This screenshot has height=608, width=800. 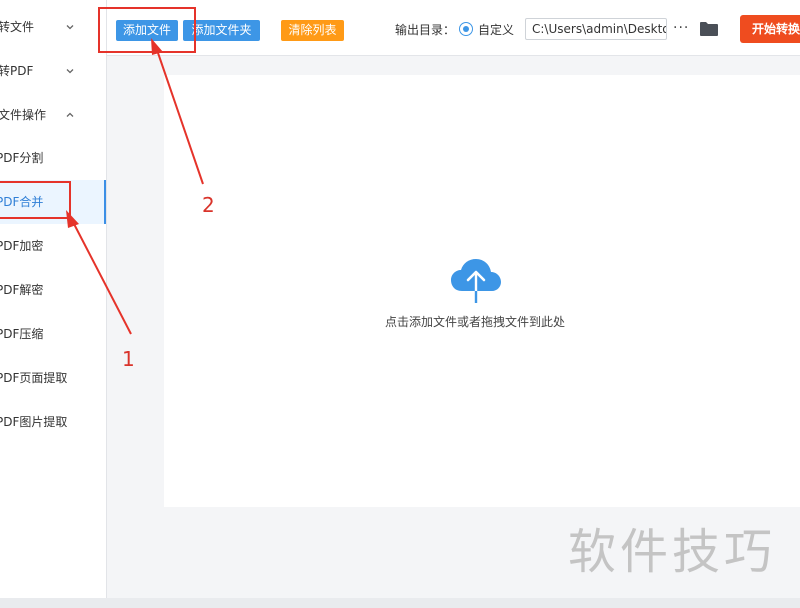 I want to click on sidebar-item-label: PDF图片提取, so click(x=34, y=422).